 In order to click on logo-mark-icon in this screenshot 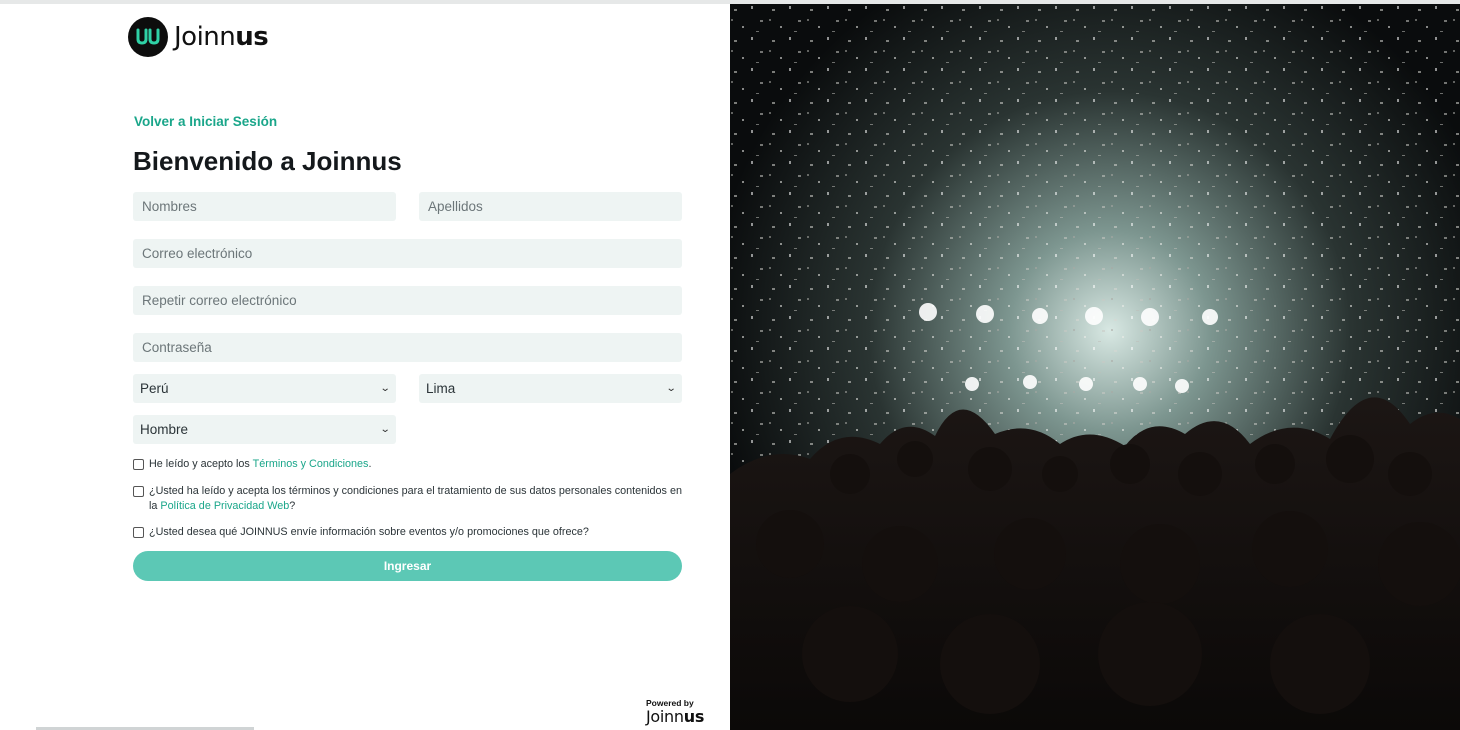, I will do `click(148, 37)`.